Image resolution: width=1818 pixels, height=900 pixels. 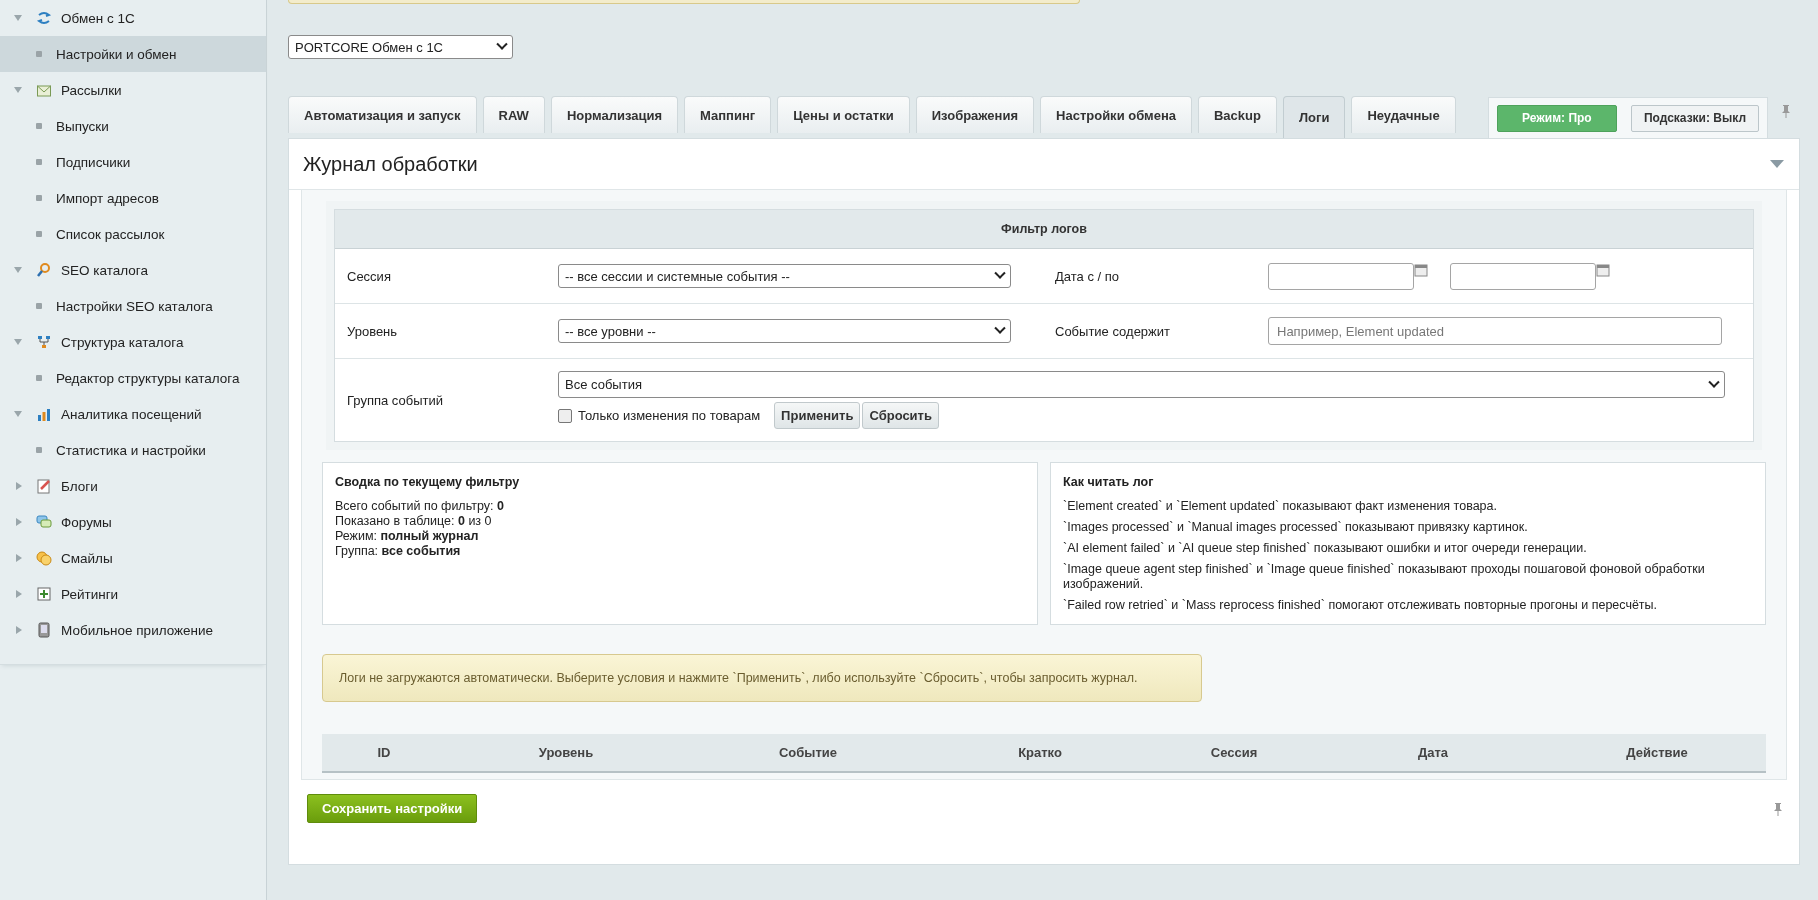 What do you see at coordinates (1694, 118) in the screenshot?
I see `mode-button: Подсказки: Выкл` at bounding box center [1694, 118].